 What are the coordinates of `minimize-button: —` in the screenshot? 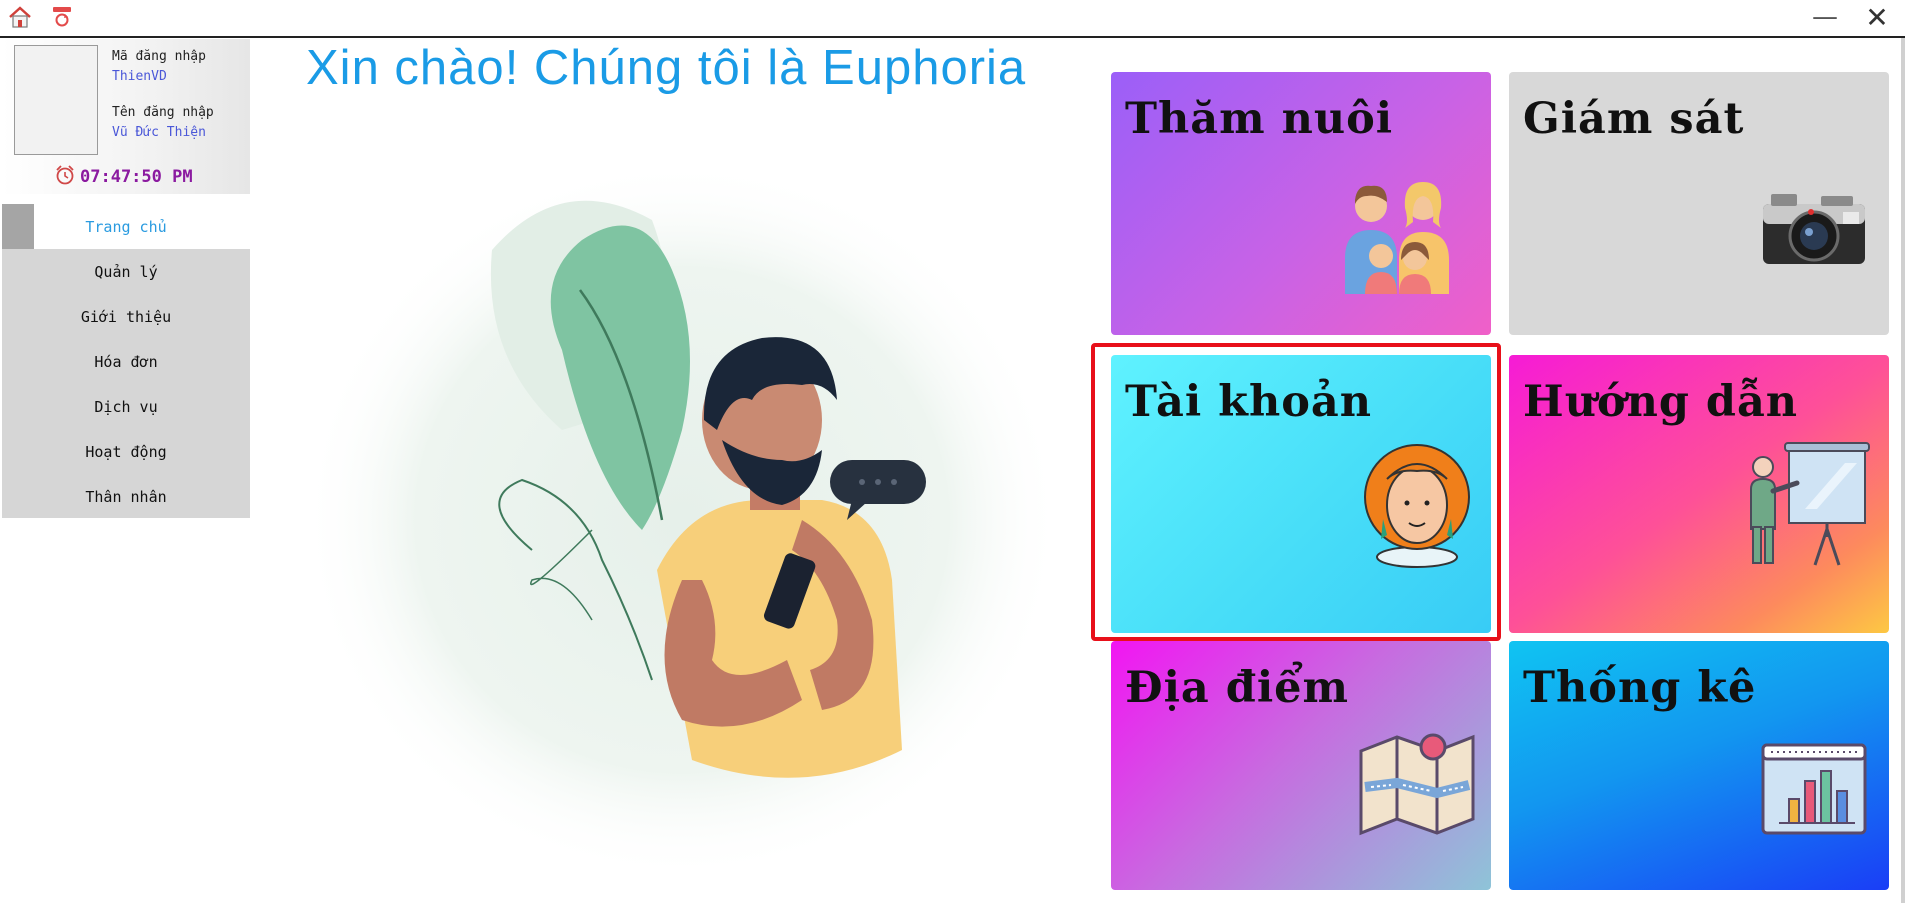 It's located at (1825, 17).